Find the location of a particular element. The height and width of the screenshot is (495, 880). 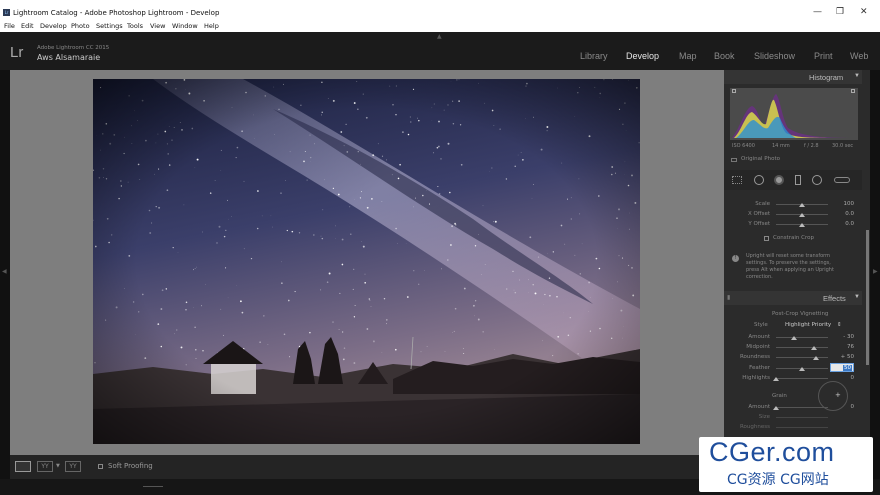

vignette-amount-thumb is located at coordinates (794, 338).